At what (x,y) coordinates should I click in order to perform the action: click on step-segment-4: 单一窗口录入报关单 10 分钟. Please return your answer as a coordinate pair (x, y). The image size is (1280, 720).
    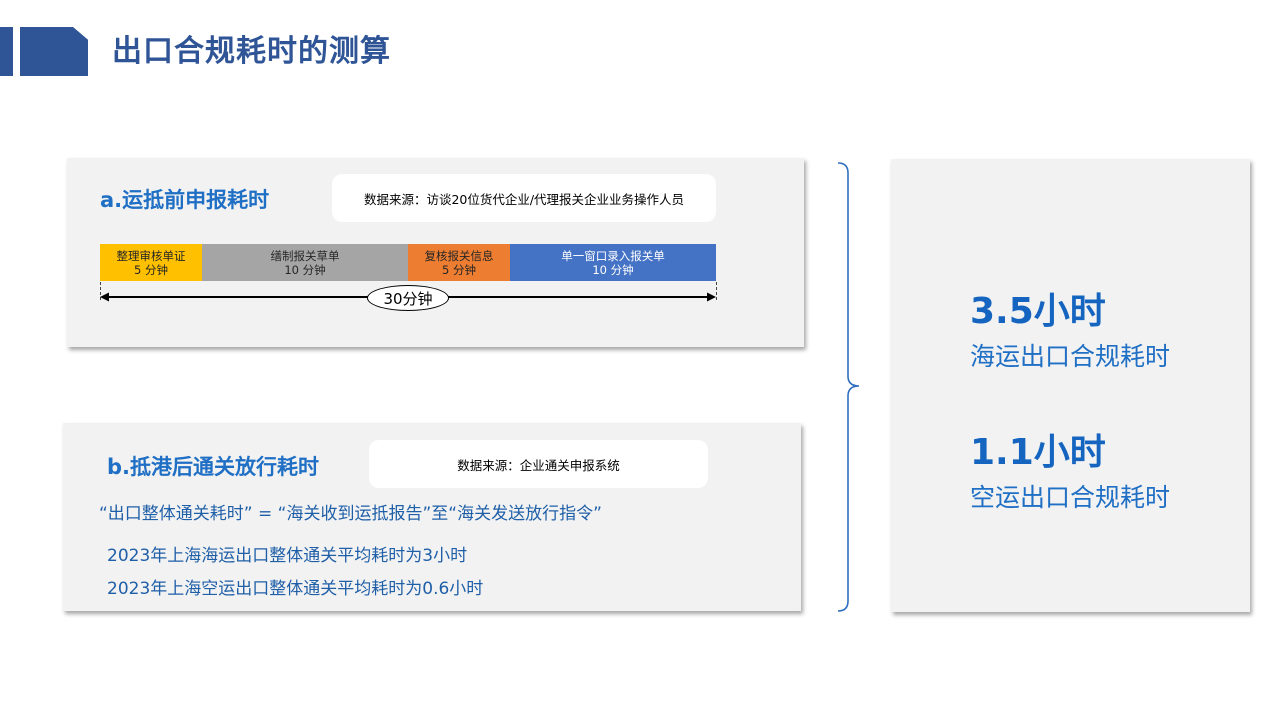
    Looking at the image, I should click on (613, 262).